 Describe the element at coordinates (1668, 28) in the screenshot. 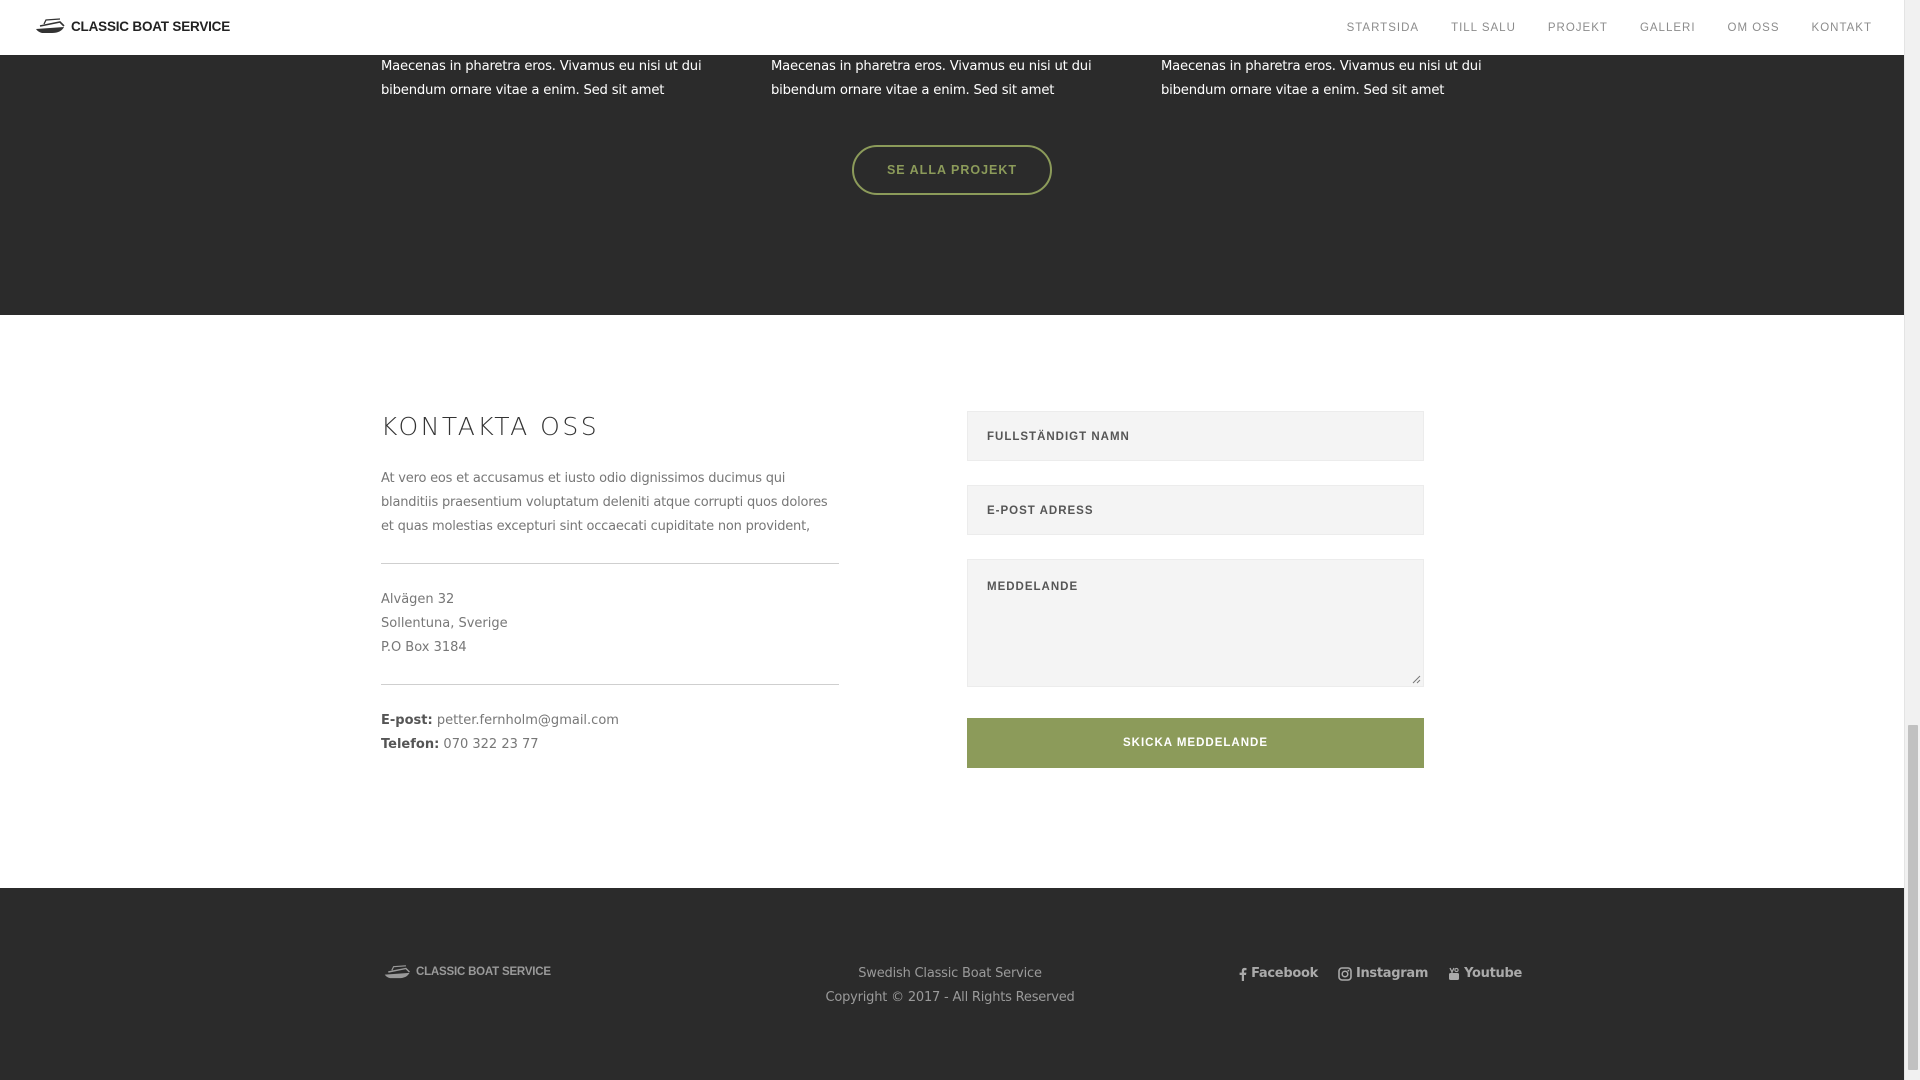

I see `nav-galleri: GALLERI` at that location.